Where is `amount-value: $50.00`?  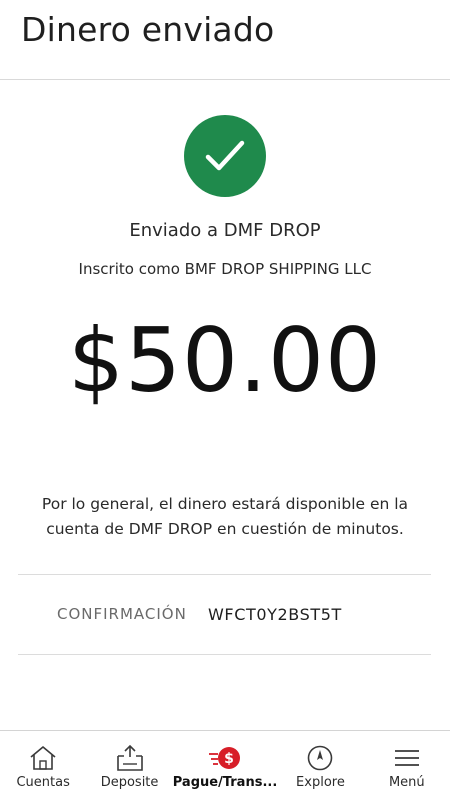 amount-value: $50.00 is located at coordinates (225, 360).